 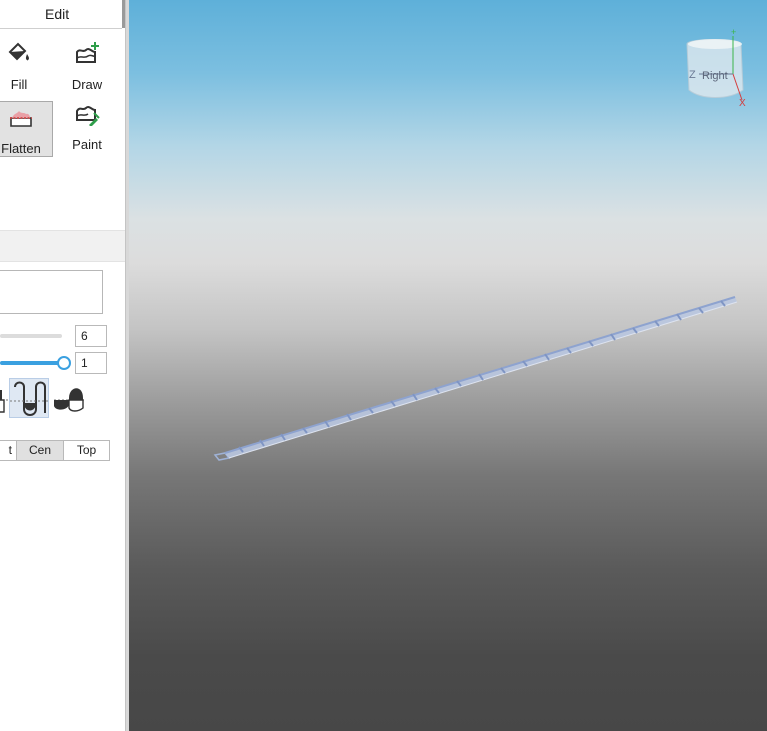 I want to click on brush-sphere-icon, so click(x=70, y=400).